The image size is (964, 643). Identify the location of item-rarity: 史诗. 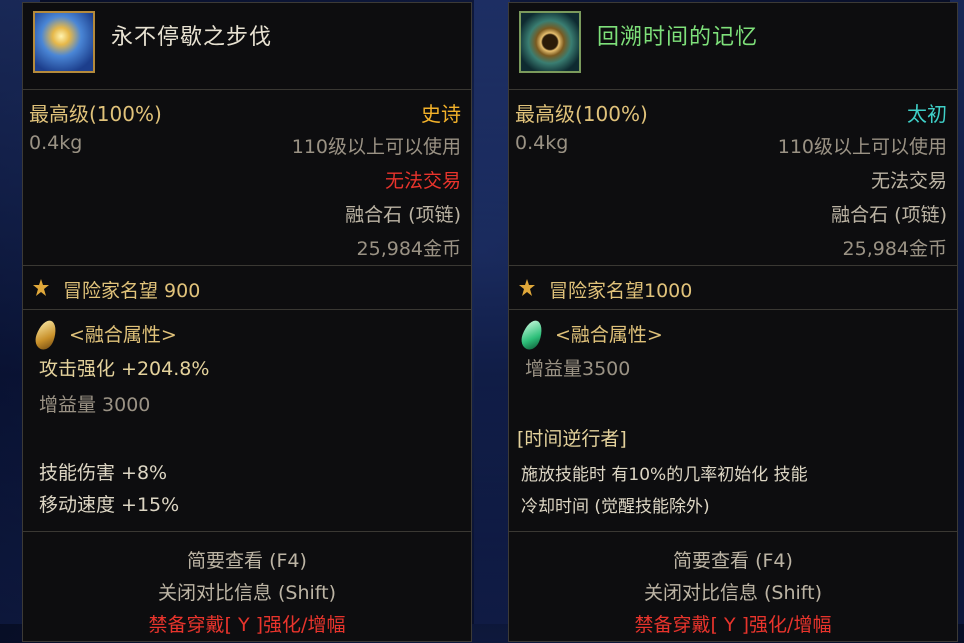
(441, 114).